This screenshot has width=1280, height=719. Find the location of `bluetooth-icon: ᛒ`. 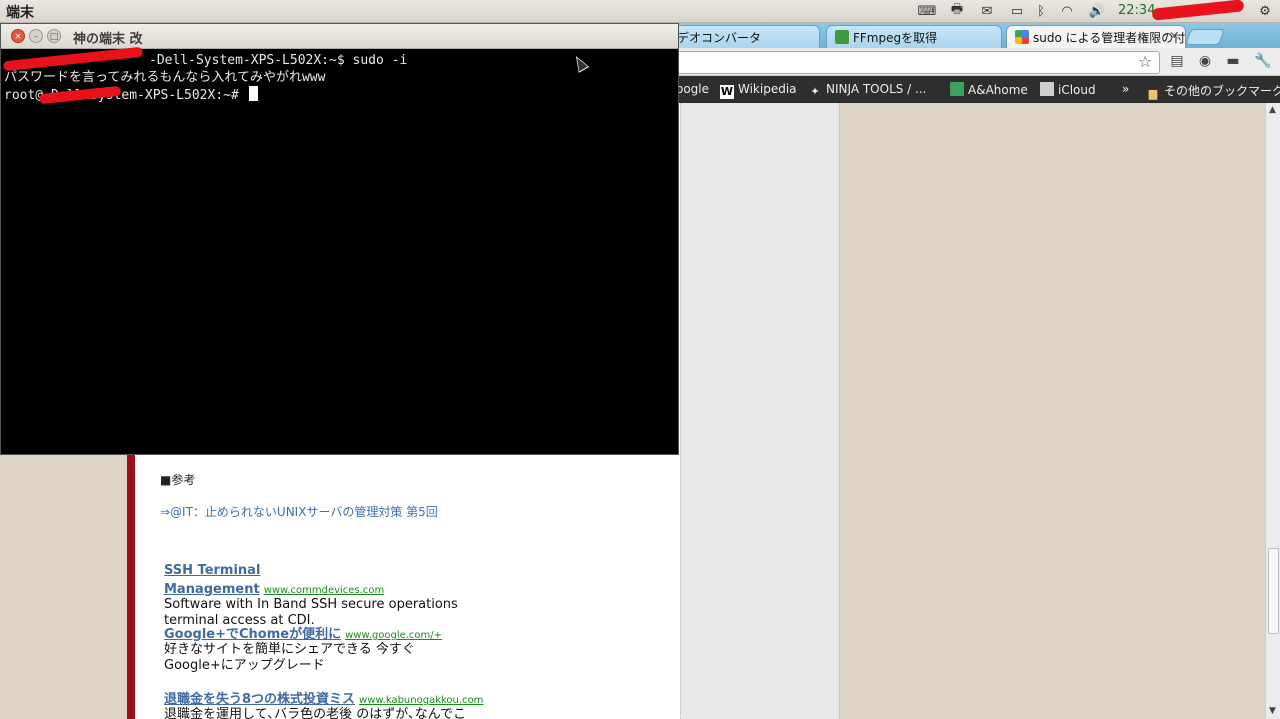

bluetooth-icon: ᛒ is located at coordinates (1041, 11).